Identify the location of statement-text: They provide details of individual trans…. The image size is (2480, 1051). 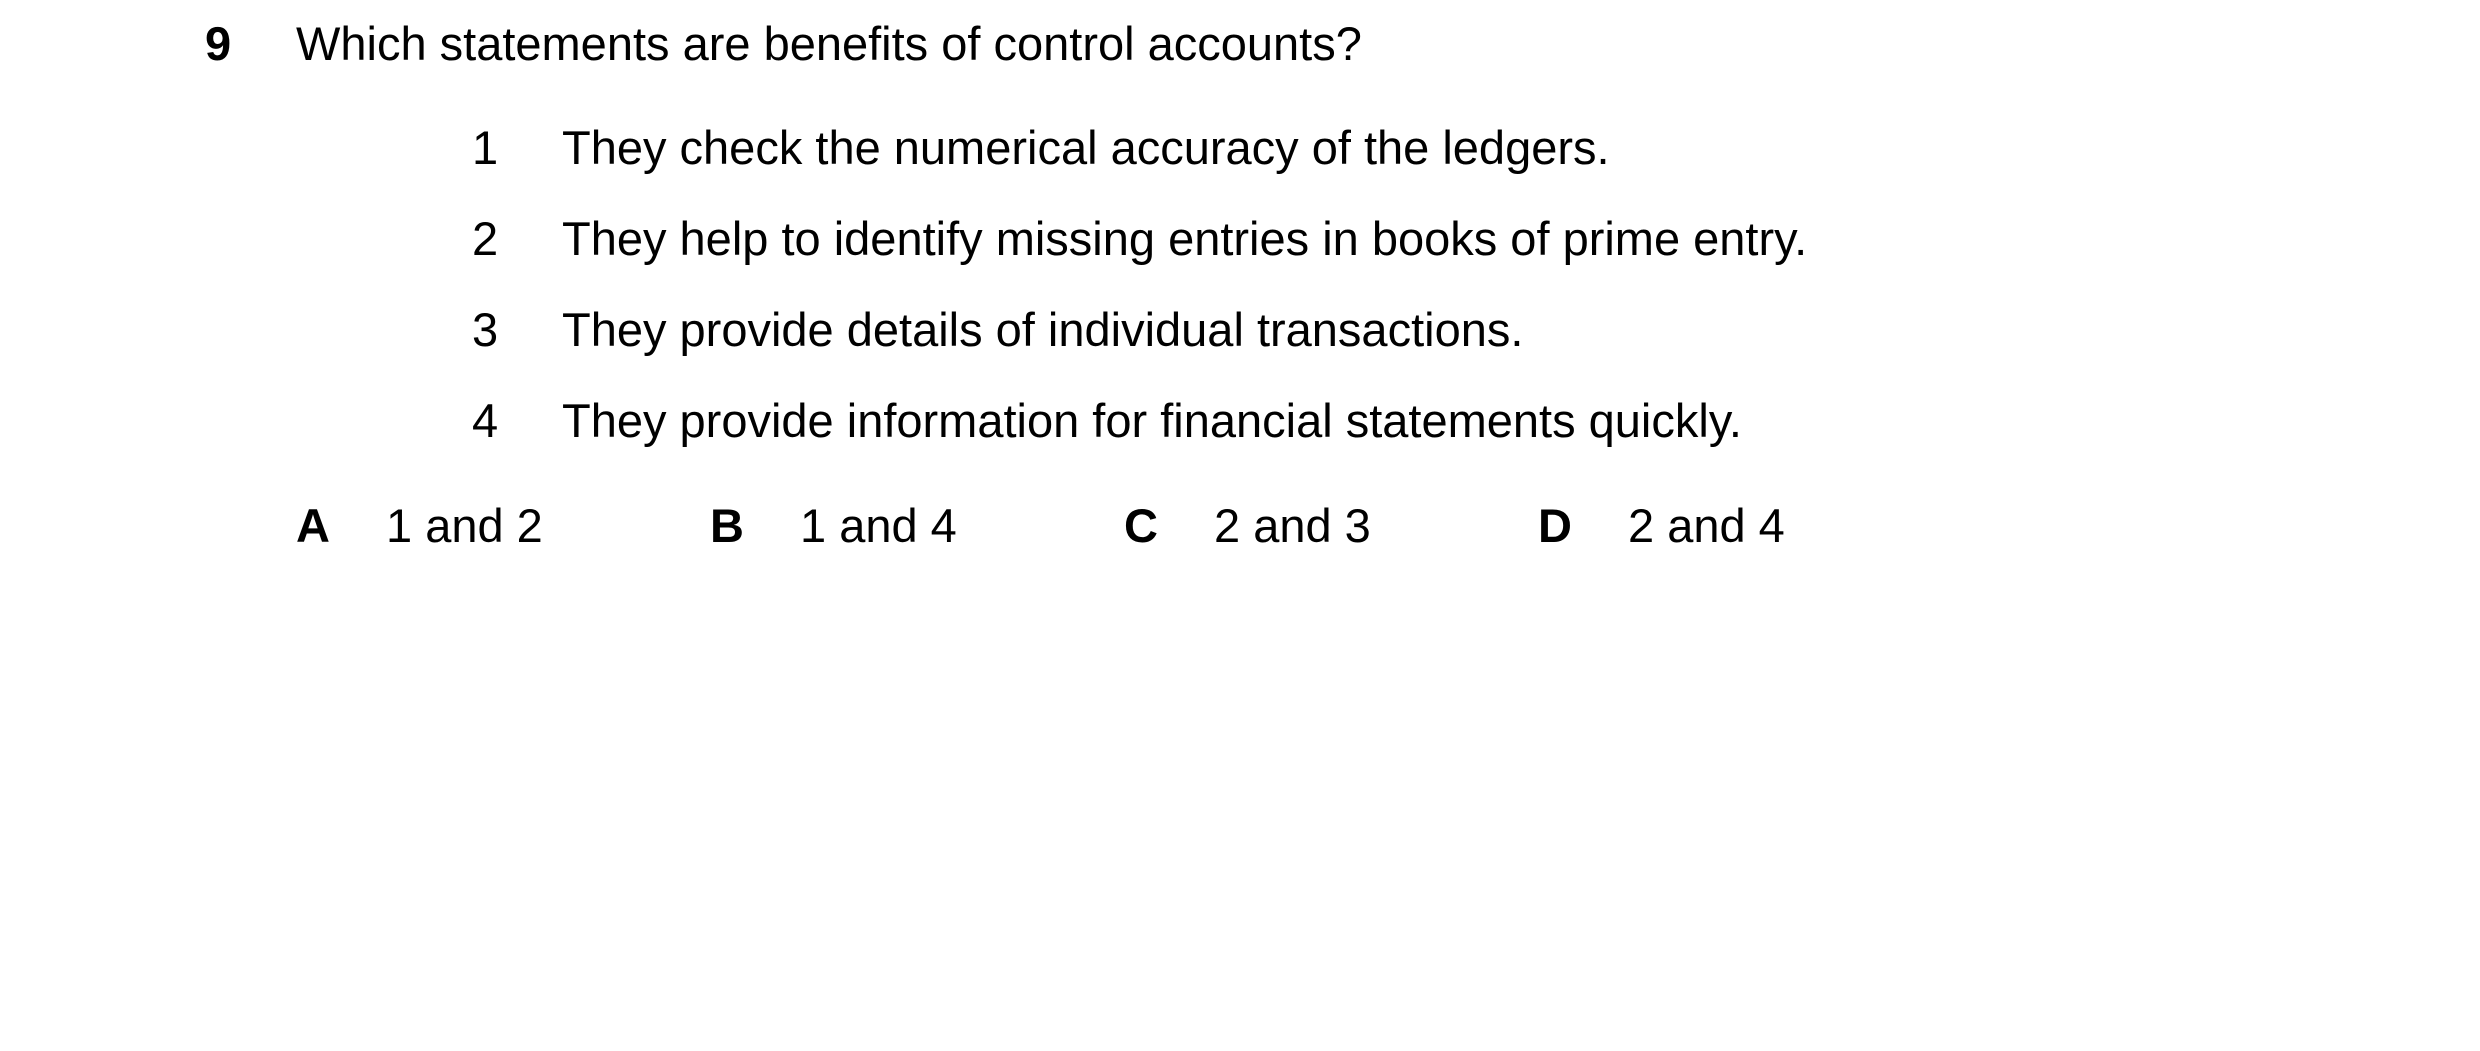
(1043, 329).